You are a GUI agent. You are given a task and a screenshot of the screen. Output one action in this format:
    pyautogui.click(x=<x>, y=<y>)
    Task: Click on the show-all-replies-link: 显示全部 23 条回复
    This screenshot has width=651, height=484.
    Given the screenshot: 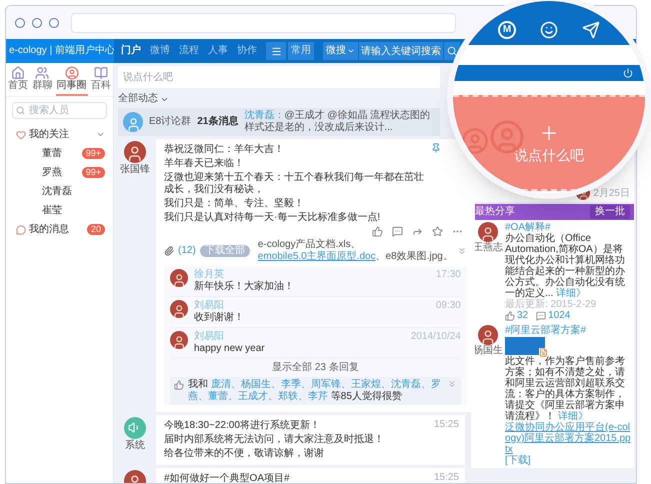 What is the action you would take?
    pyautogui.click(x=315, y=368)
    